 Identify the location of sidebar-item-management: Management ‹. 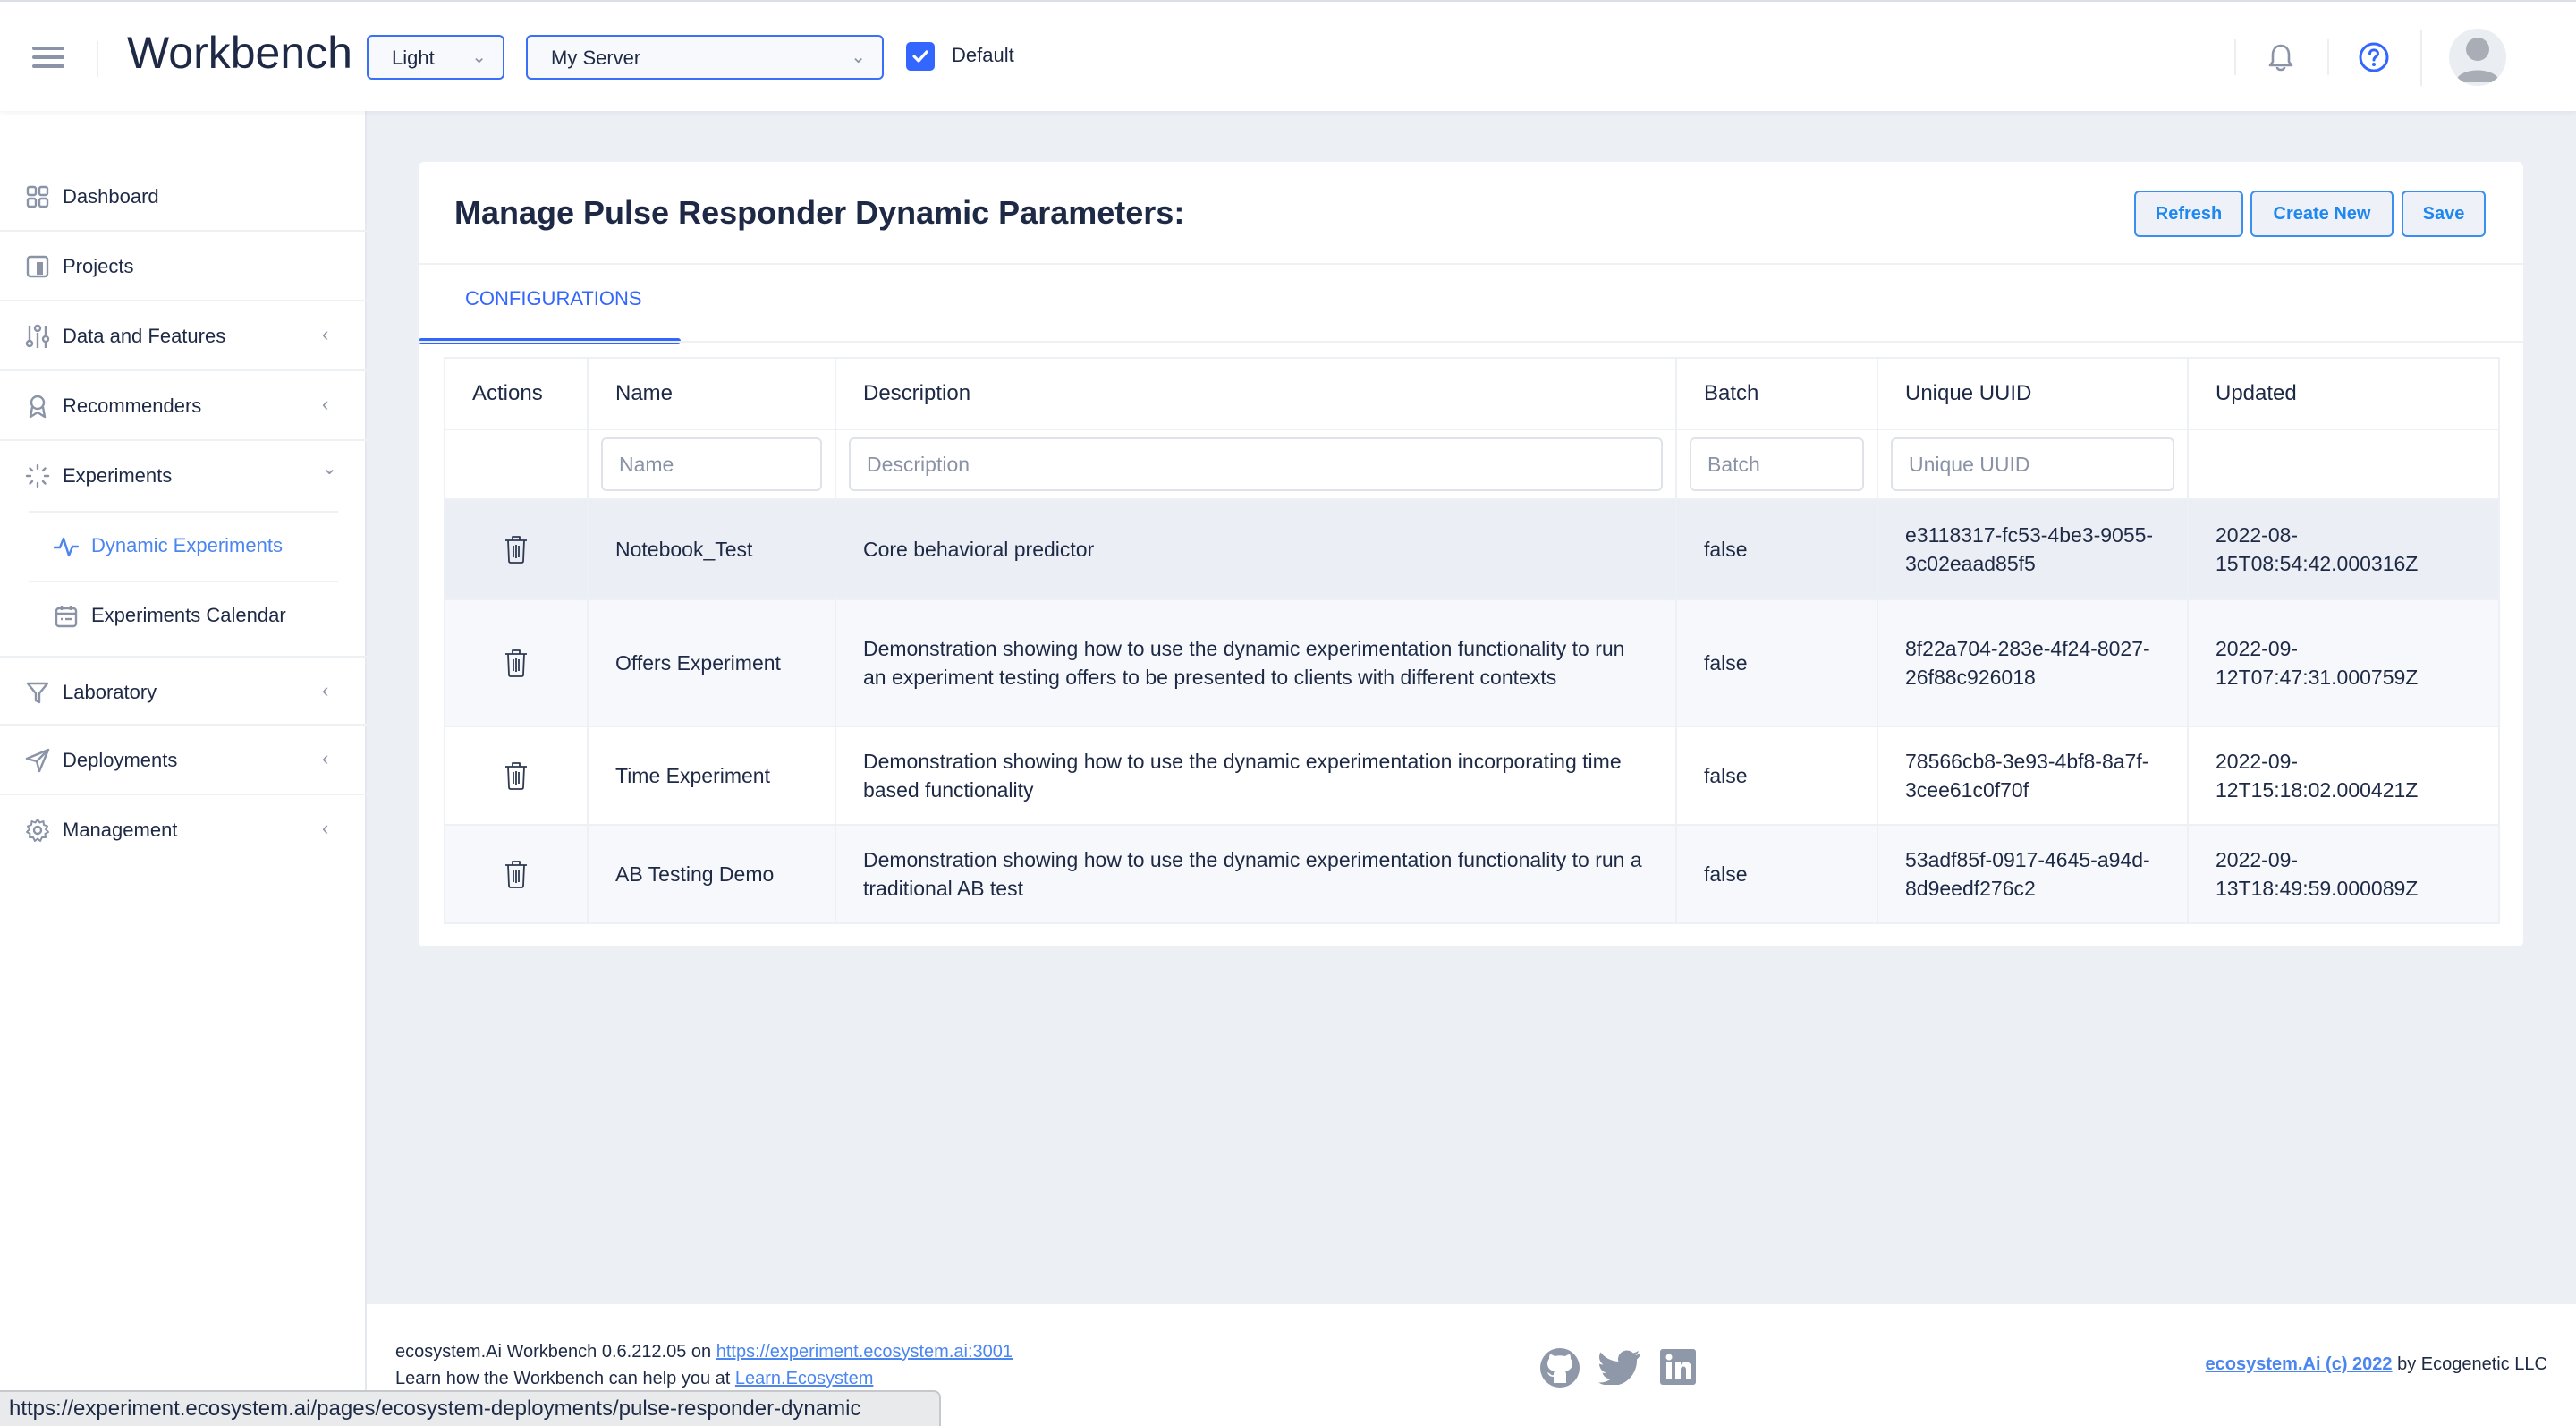
(183, 830).